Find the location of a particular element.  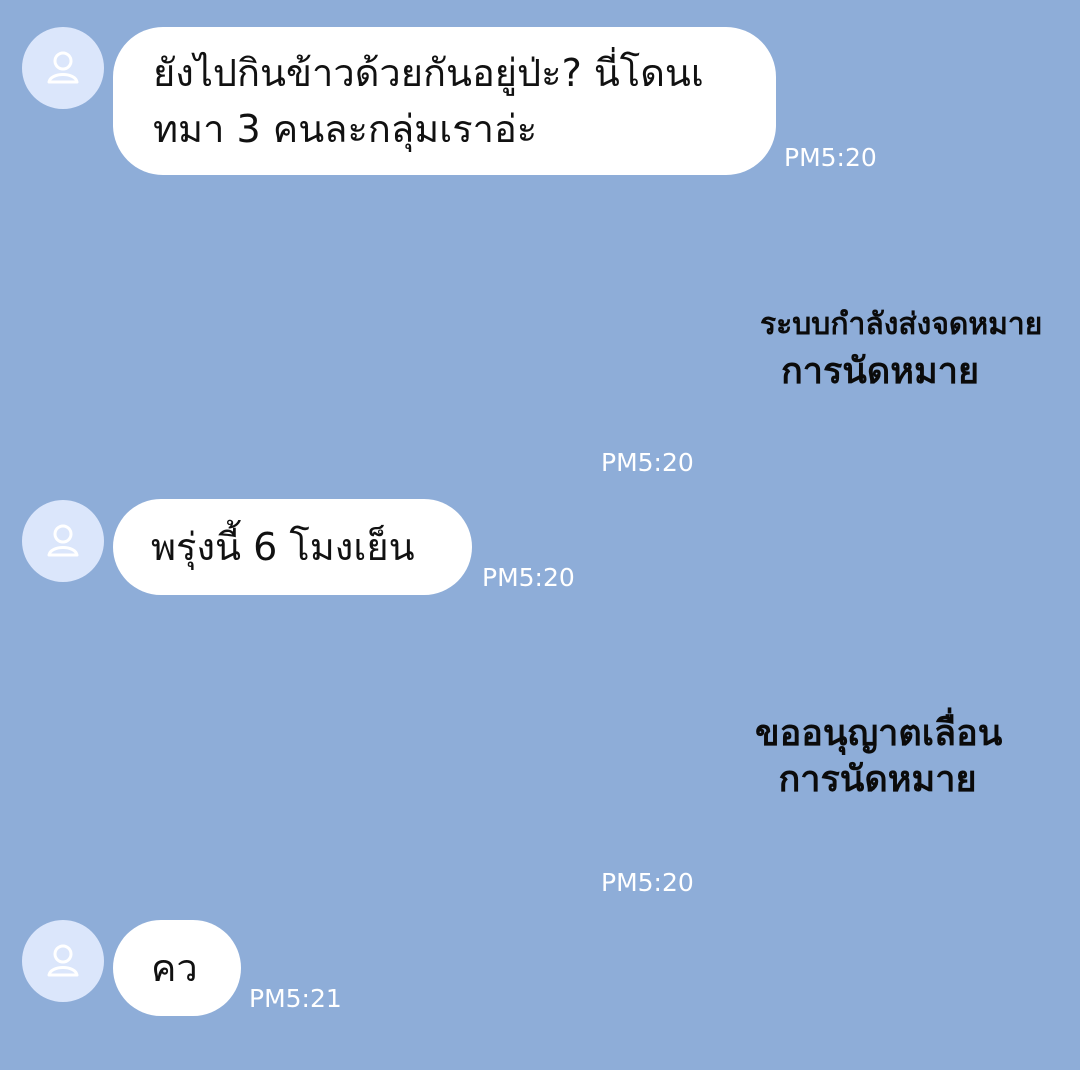

message-text-line: ทมา 3 คนละกลุ่มเราอ่ะ is located at coordinates (345, 129).